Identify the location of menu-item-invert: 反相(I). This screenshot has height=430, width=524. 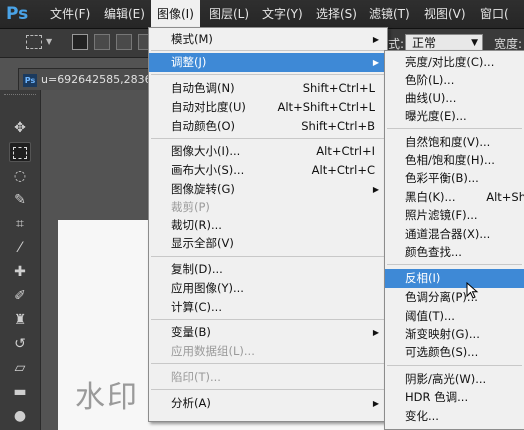
(454, 278).